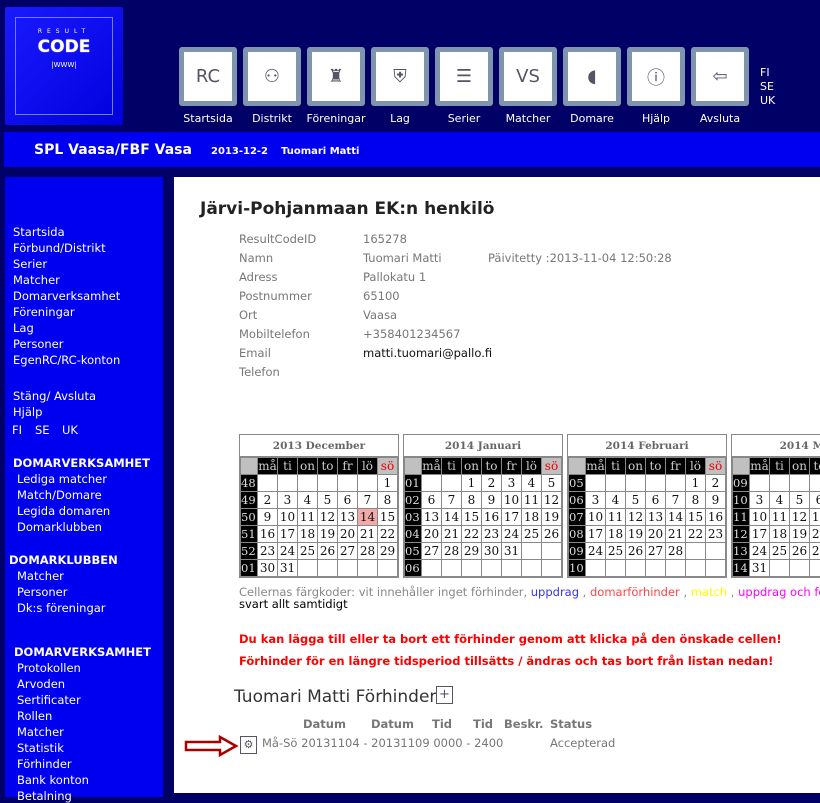 This screenshot has width=820, height=803. Describe the element at coordinates (596, 500) in the screenshot. I see `calendar-day-cell: 3` at that location.